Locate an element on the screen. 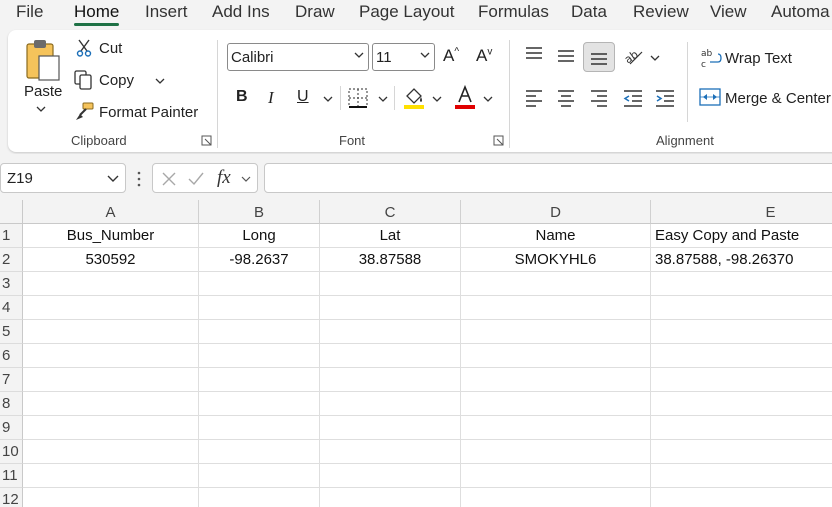  tab-formulas: Formulas is located at coordinates (513, 12).